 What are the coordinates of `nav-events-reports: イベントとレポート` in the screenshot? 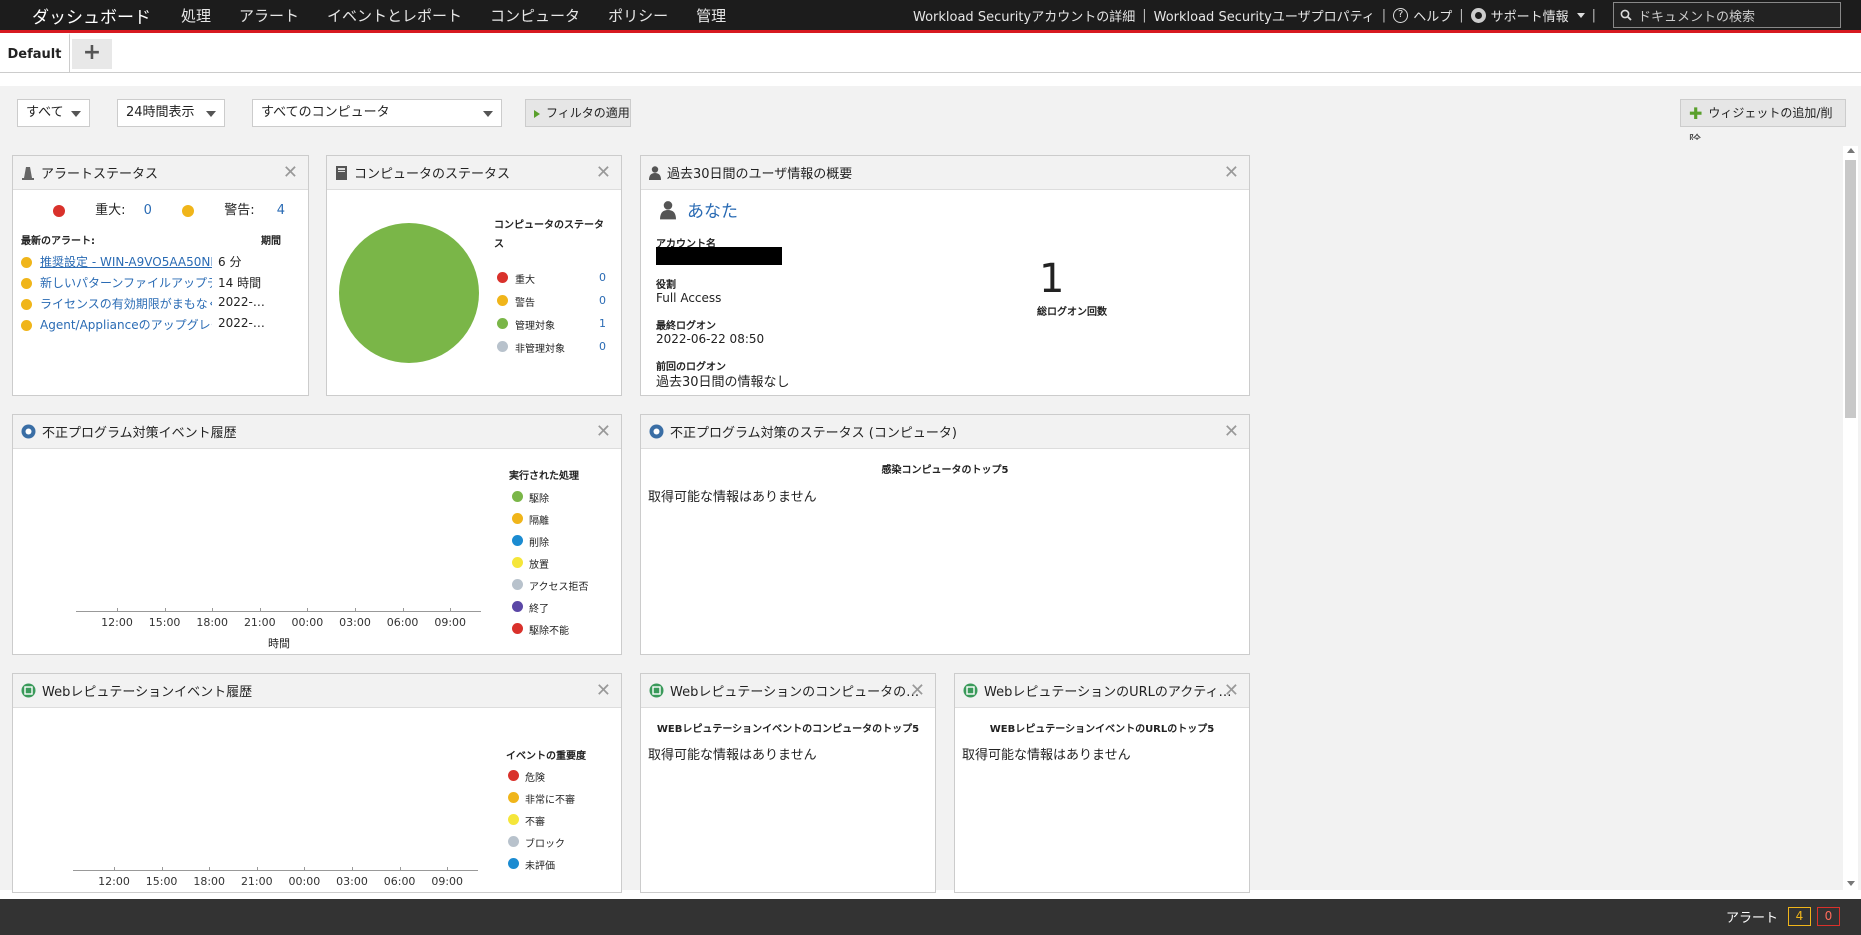 It's located at (394, 15).